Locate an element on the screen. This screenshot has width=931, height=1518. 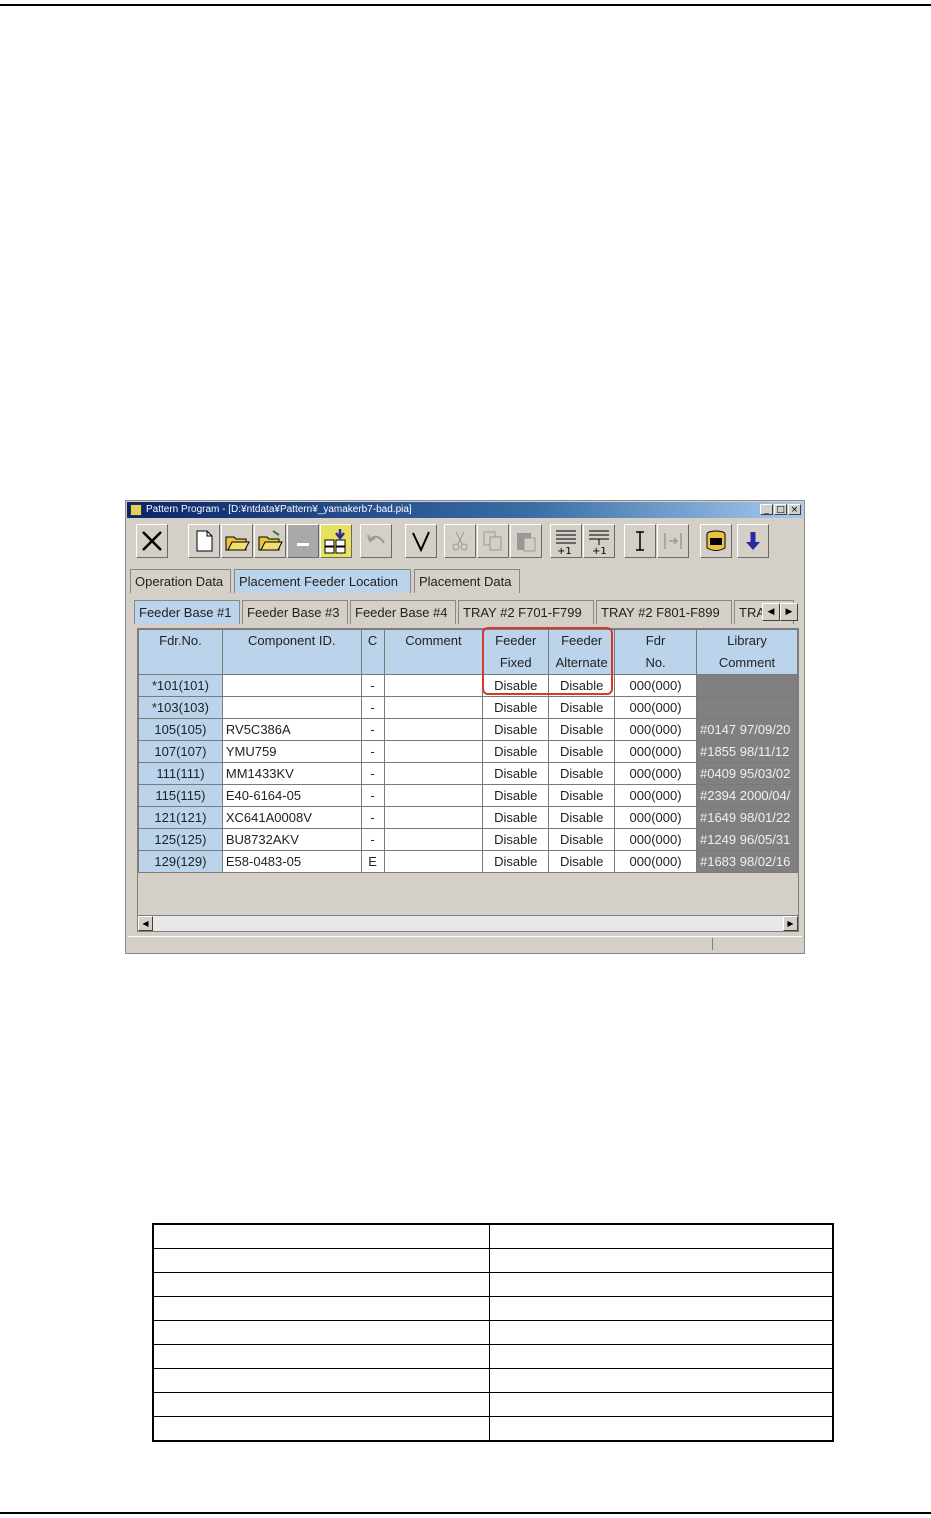
undo-icon is located at coordinates (376, 541).